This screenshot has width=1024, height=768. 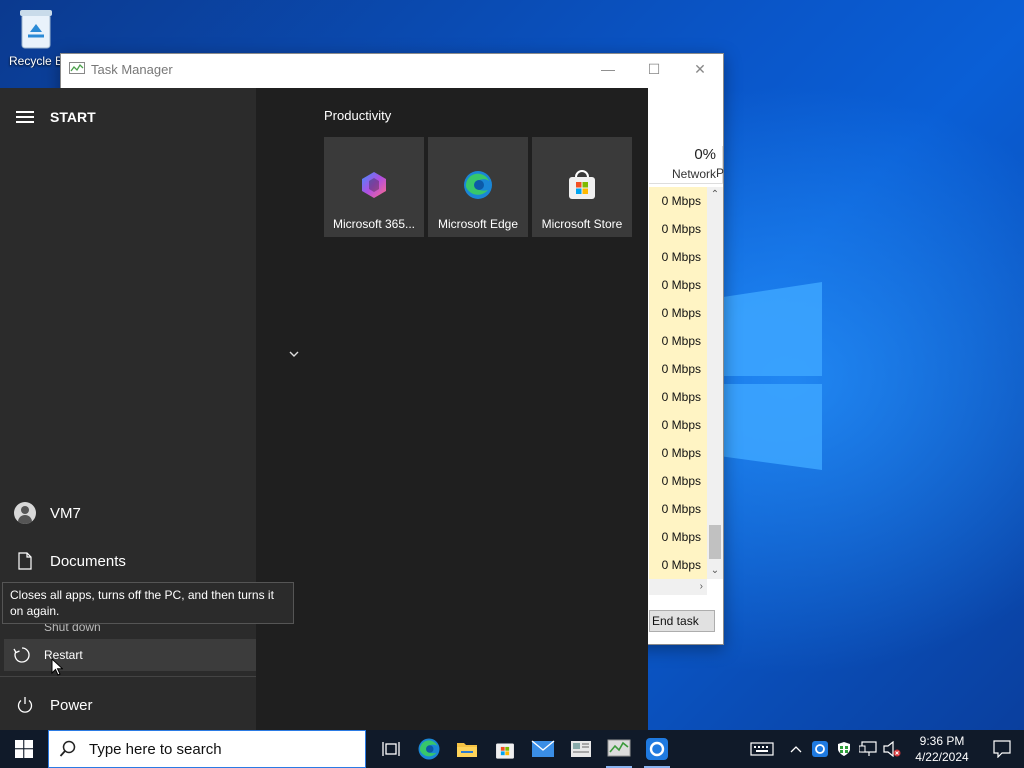 I want to click on network-icon, so click(x=868, y=748).